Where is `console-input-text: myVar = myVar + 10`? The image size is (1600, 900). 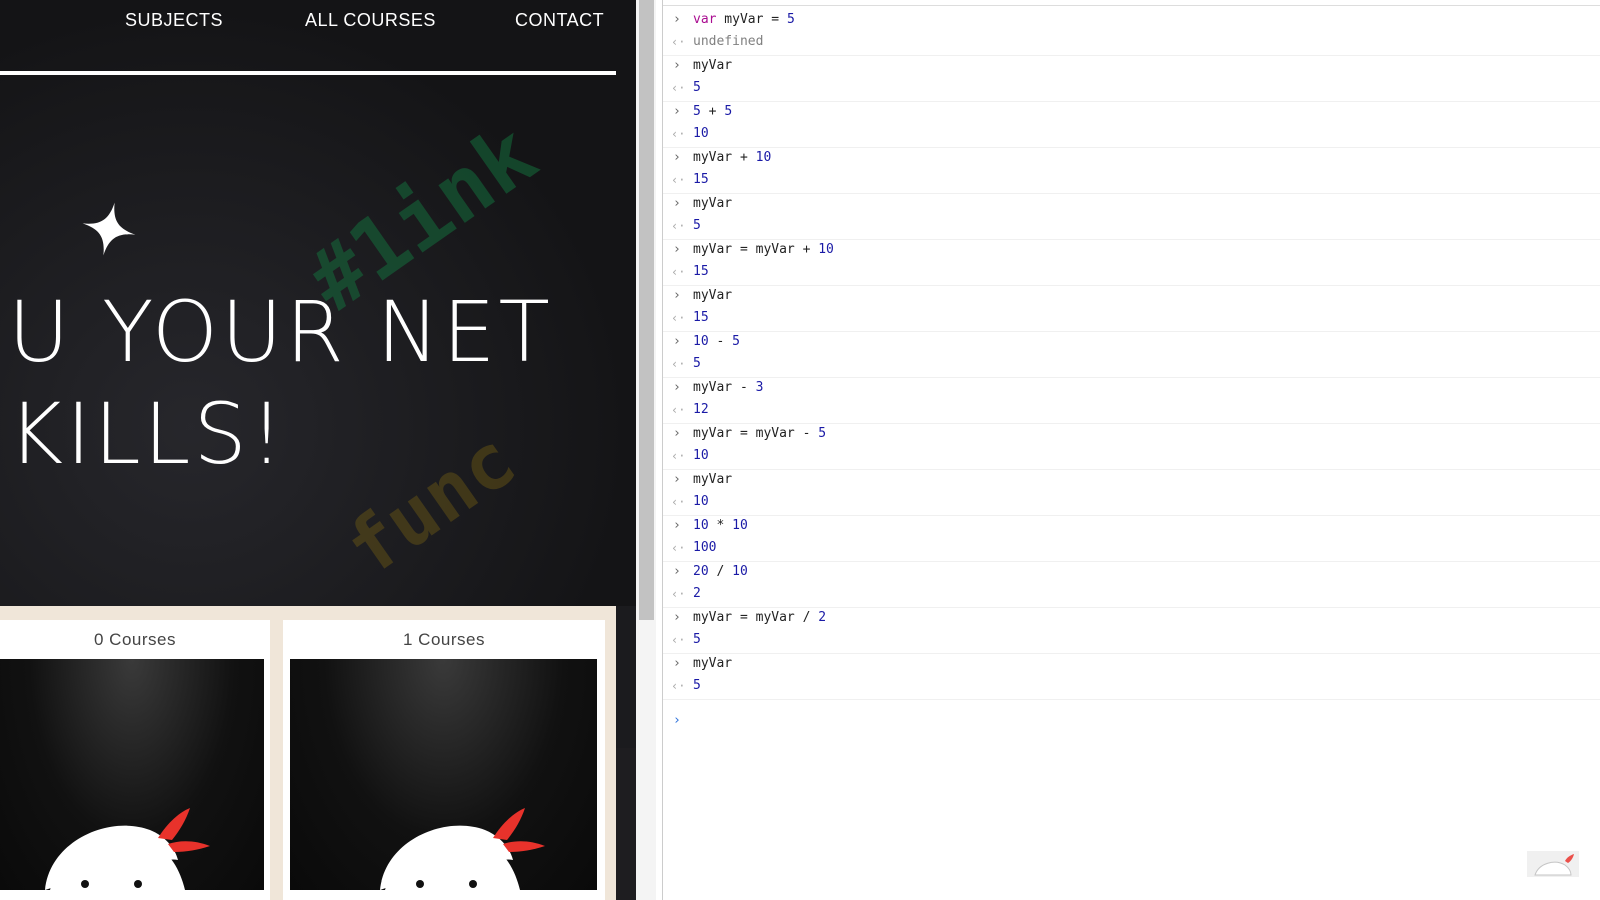 console-input-text: myVar = myVar + 10 is located at coordinates (763, 249).